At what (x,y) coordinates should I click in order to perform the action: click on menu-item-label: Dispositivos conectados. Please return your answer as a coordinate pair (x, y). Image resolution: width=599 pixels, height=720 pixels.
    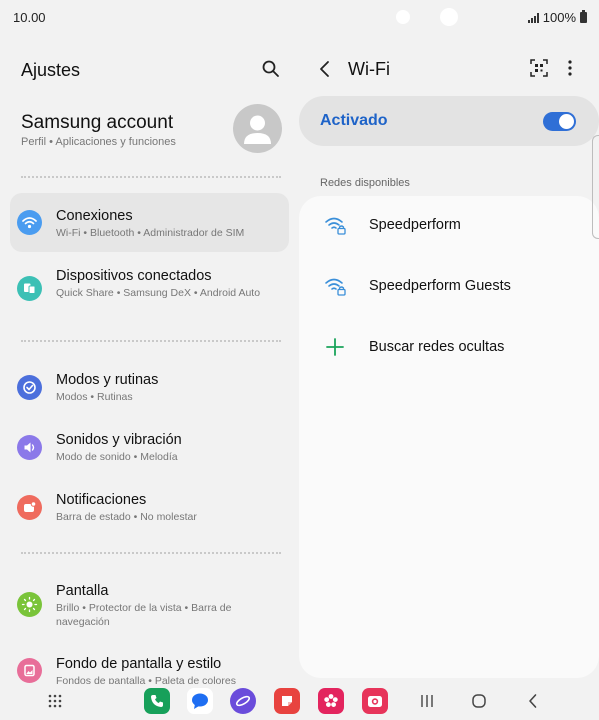
    Looking at the image, I should click on (134, 276).